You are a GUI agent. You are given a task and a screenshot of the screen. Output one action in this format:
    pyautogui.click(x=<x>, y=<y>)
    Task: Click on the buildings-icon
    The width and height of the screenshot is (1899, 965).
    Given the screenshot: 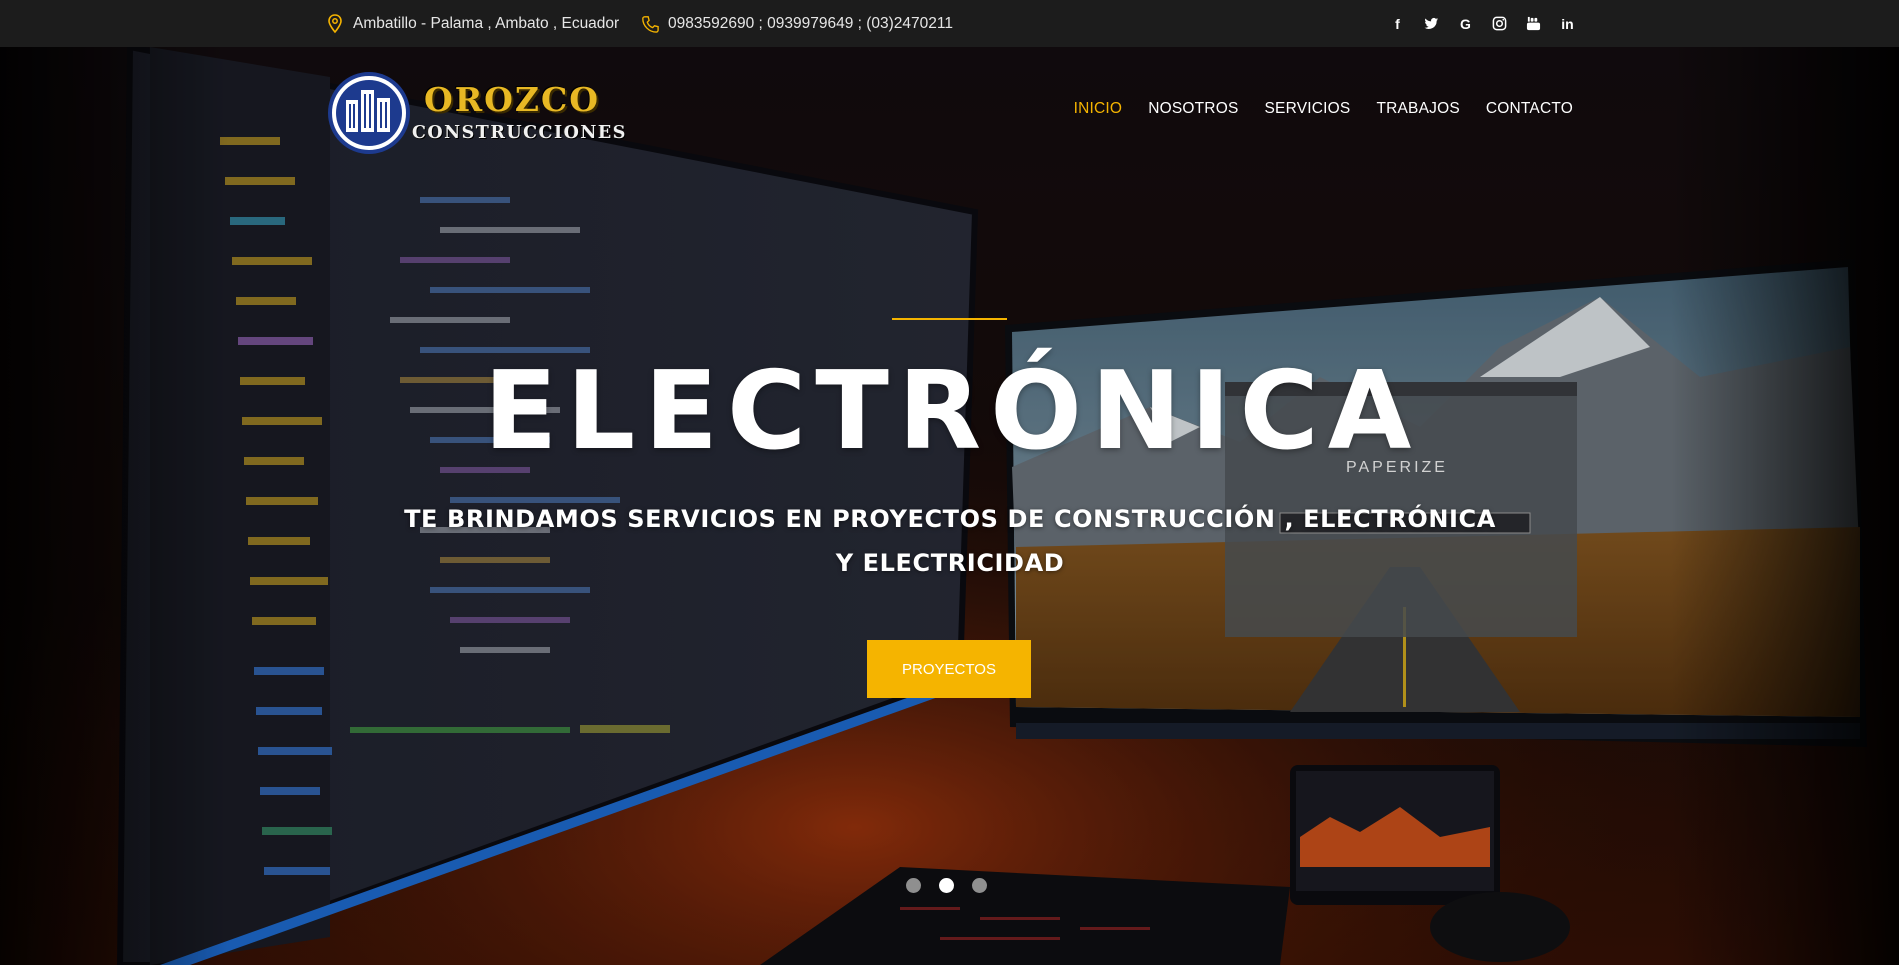 What is the action you would take?
    pyautogui.click(x=369, y=113)
    